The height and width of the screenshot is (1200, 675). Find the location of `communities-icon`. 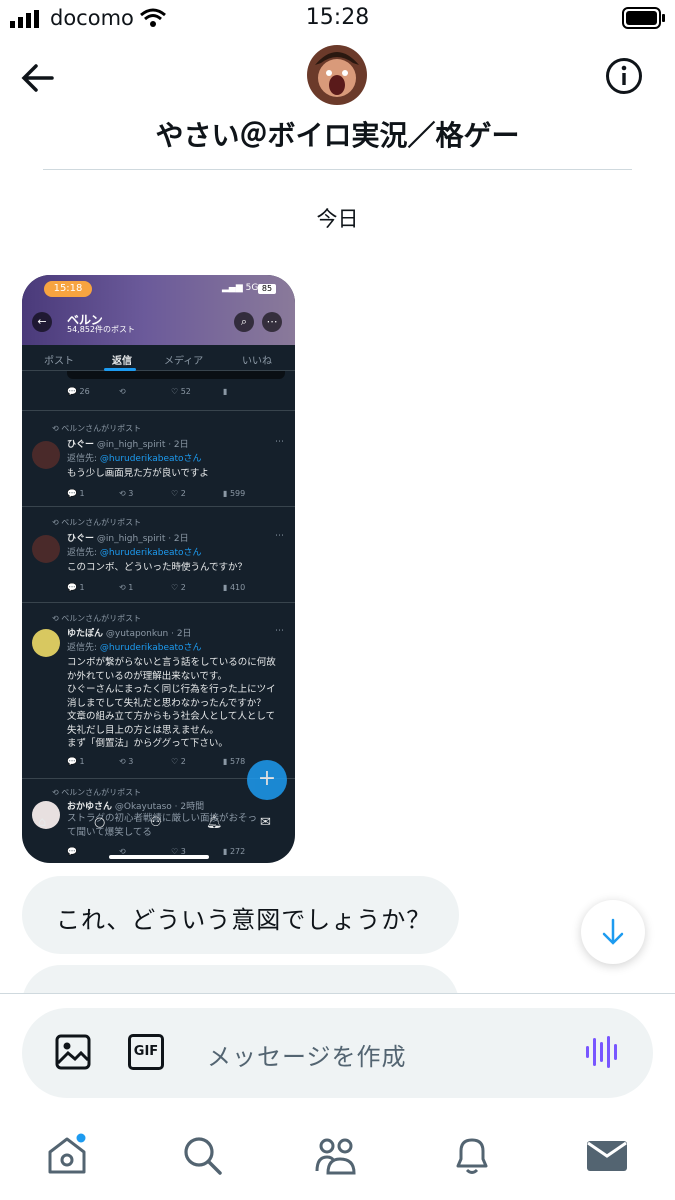

communities-icon is located at coordinates (336, 1155).